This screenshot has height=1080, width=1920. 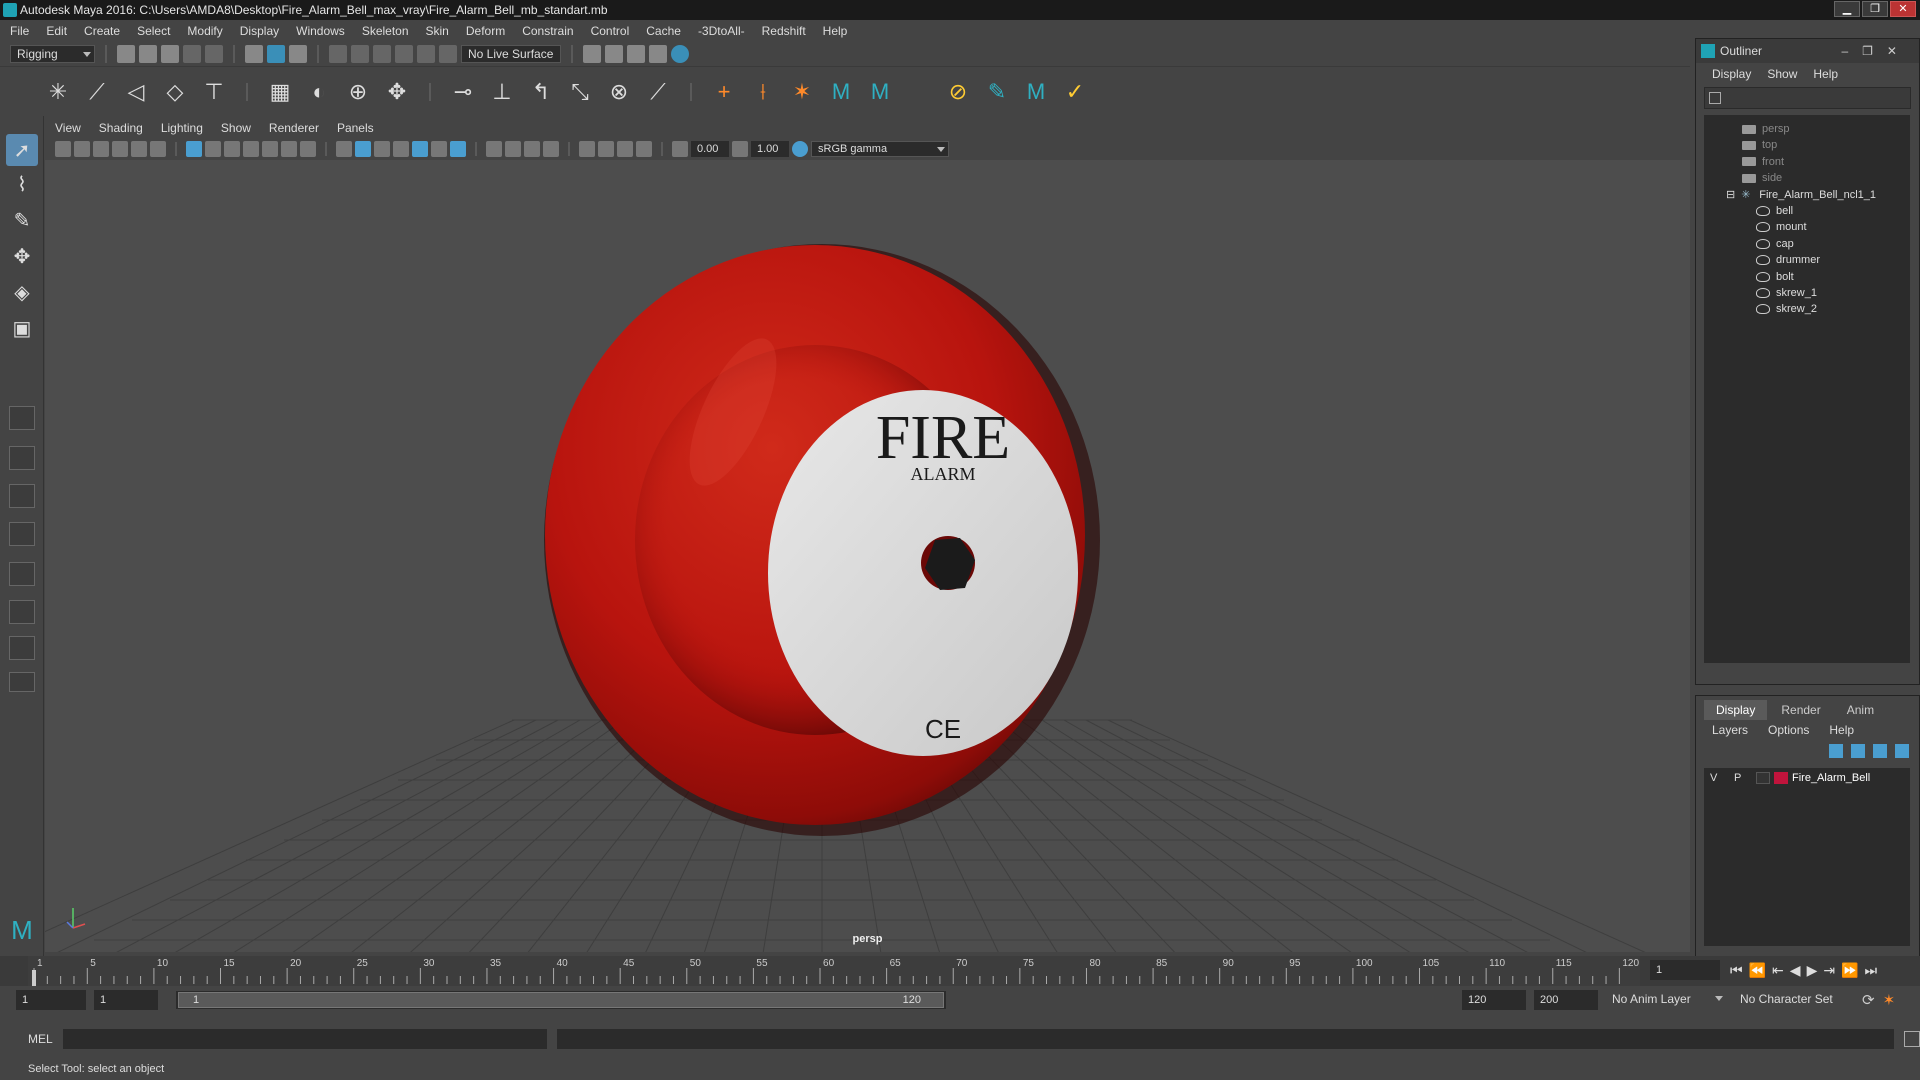 I want to click on textured-icon, so click(x=420, y=149).